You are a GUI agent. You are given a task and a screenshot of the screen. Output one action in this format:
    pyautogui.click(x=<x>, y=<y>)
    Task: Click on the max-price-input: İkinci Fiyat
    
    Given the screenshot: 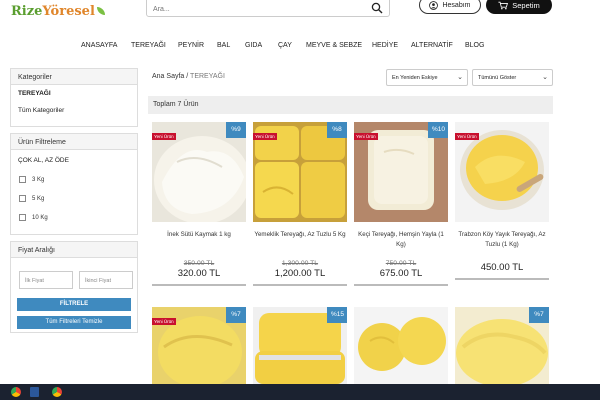 What is the action you would take?
    pyautogui.click(x=106, y=280)
    